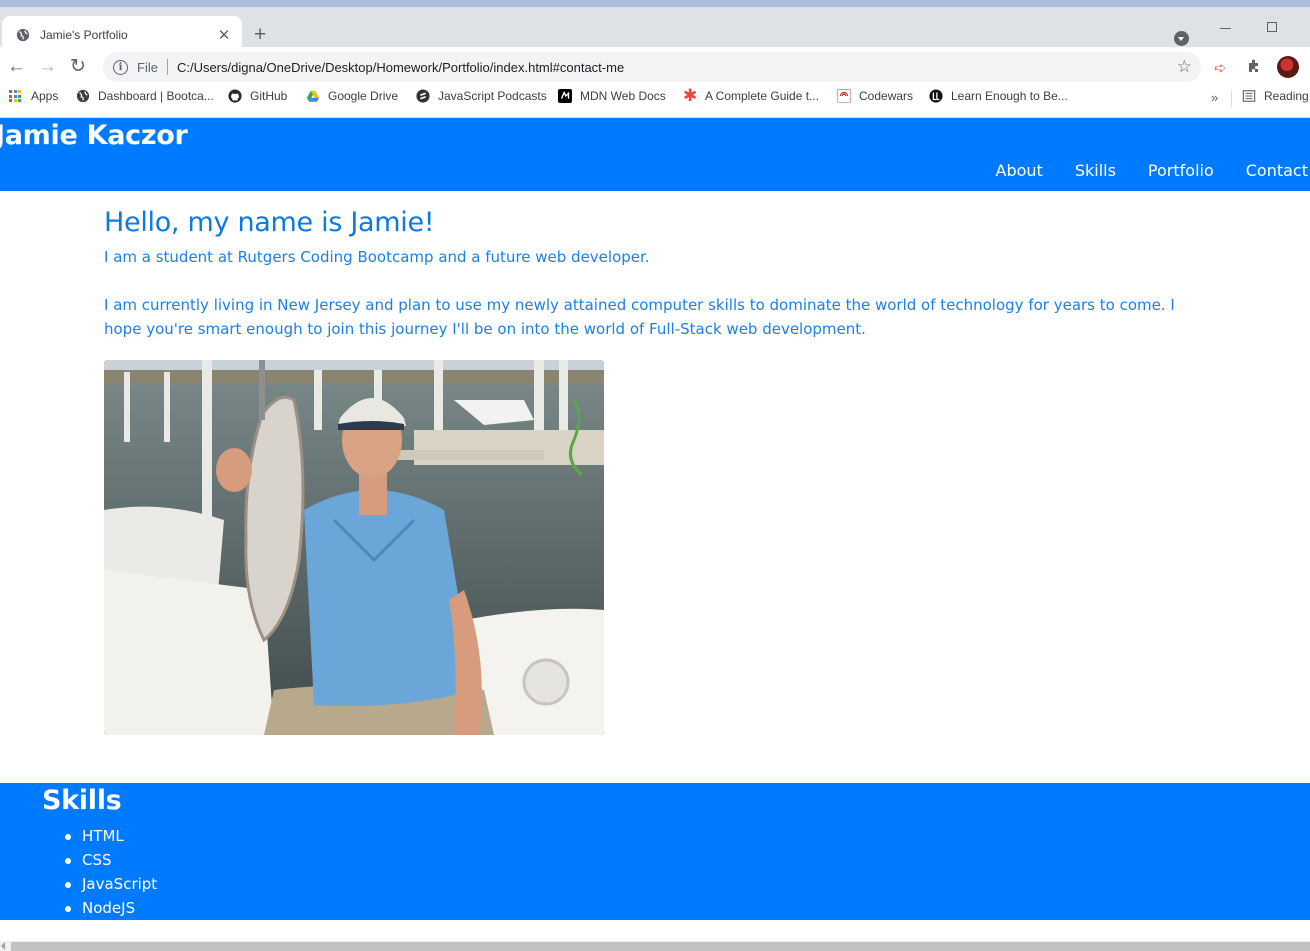 This screenshot has width=1310, height=951. Describe the element at coordinates (167, 67) in the screenshot. I see `url-divider` at that location.